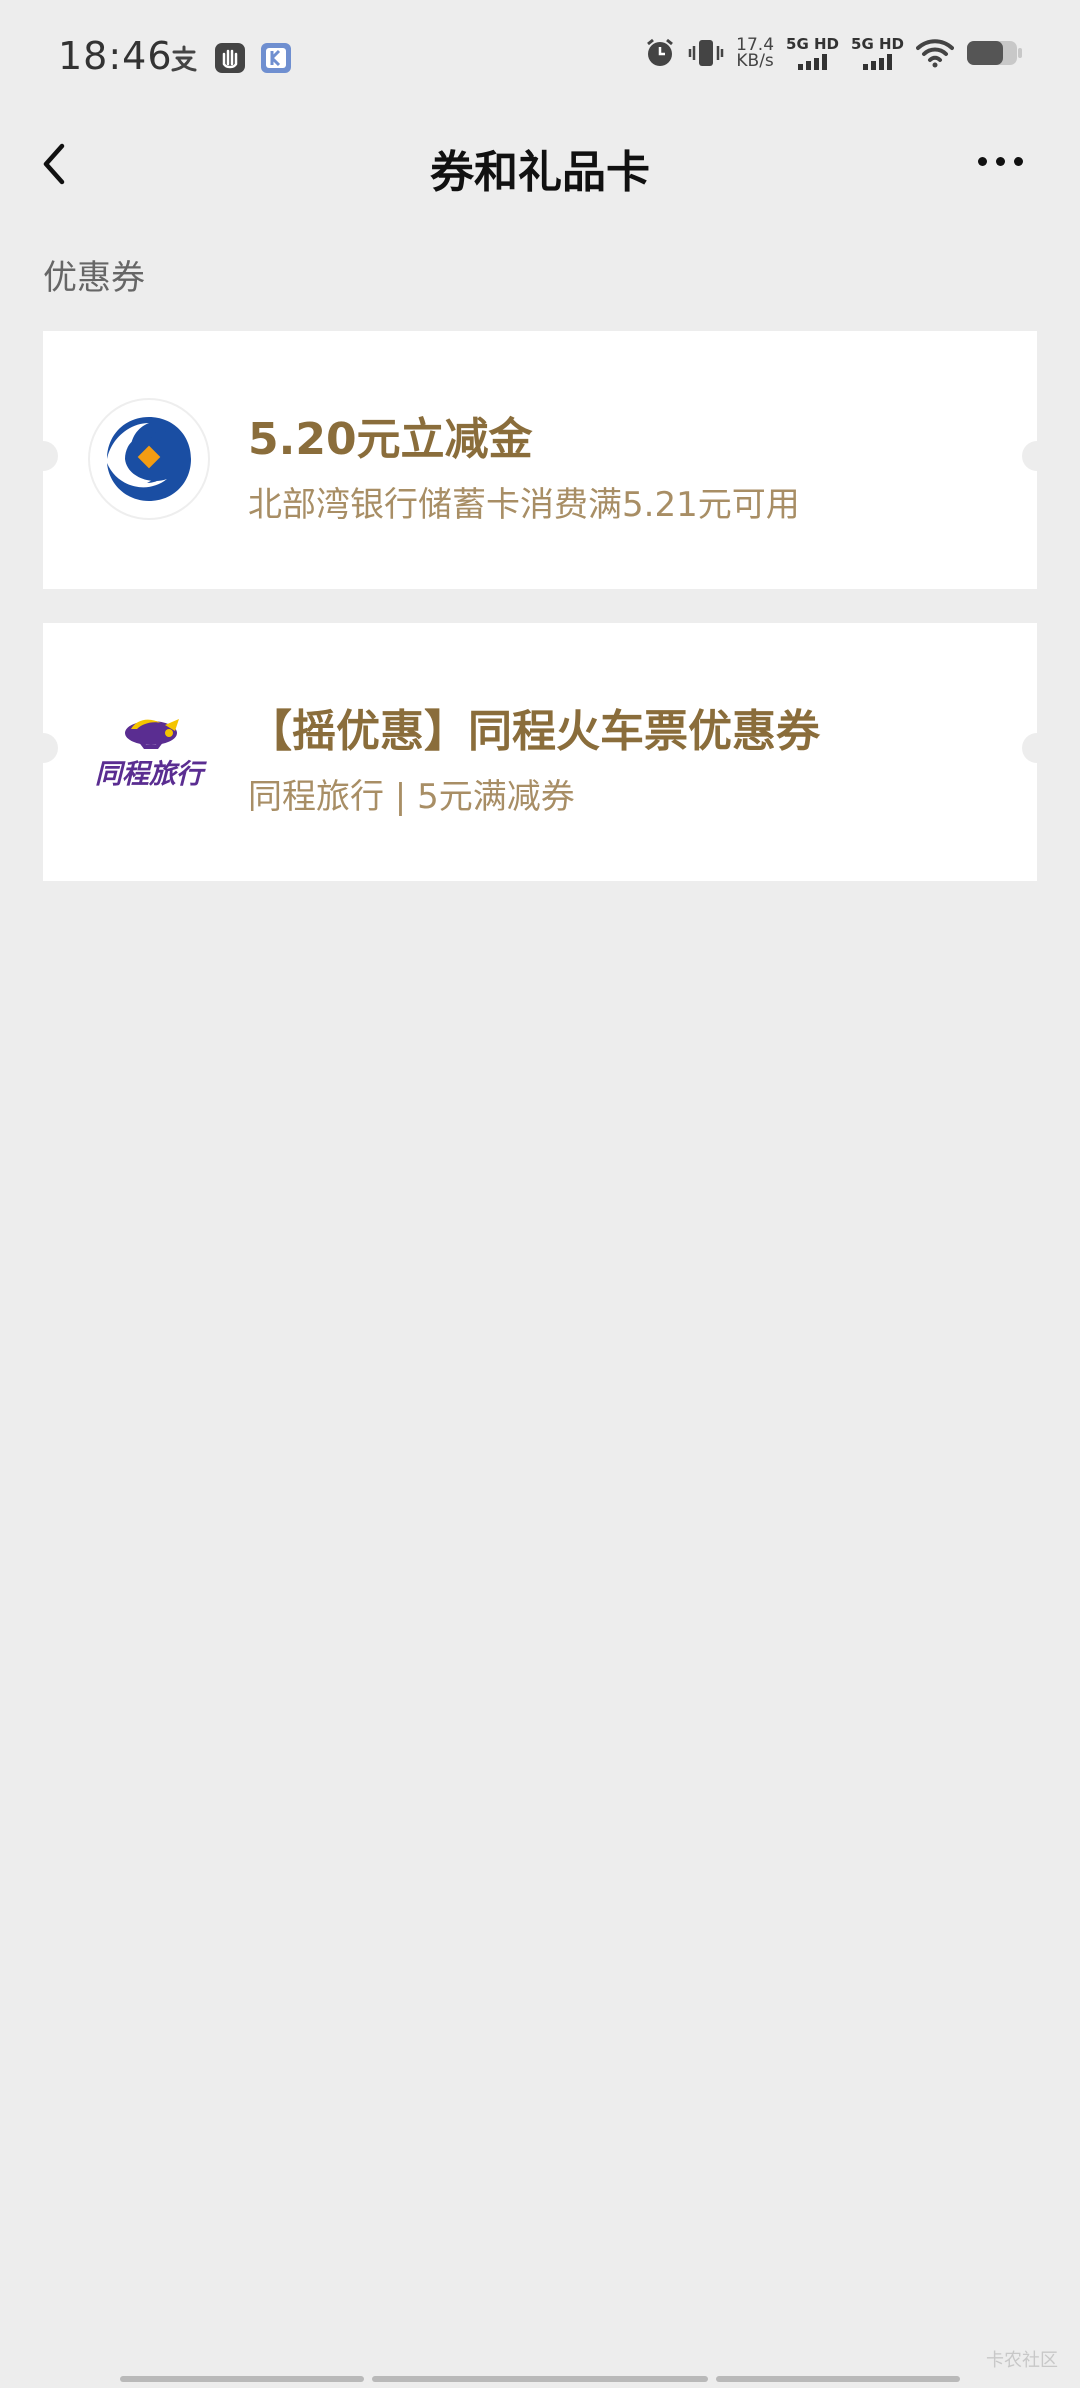 The height and width of the screenshot is (2388, 1080). What do you see at coordinates (411, 797) in the screenshot?
I see `coupon-subtitle: 同程旅行 | 5元满减券` at bounding box center [411, 797].